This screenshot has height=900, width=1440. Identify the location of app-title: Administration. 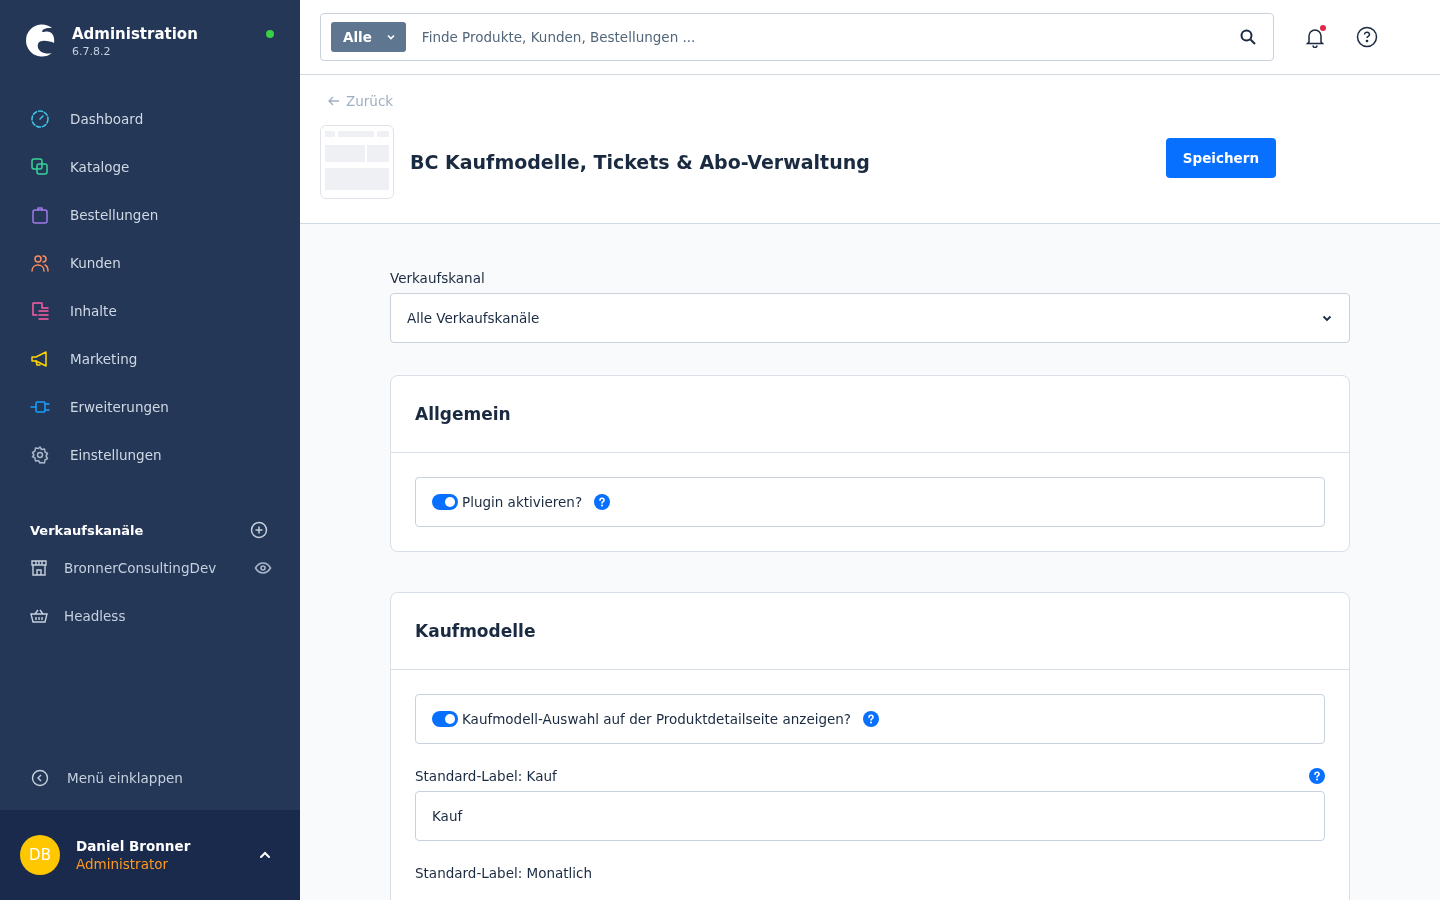
(135, 34).